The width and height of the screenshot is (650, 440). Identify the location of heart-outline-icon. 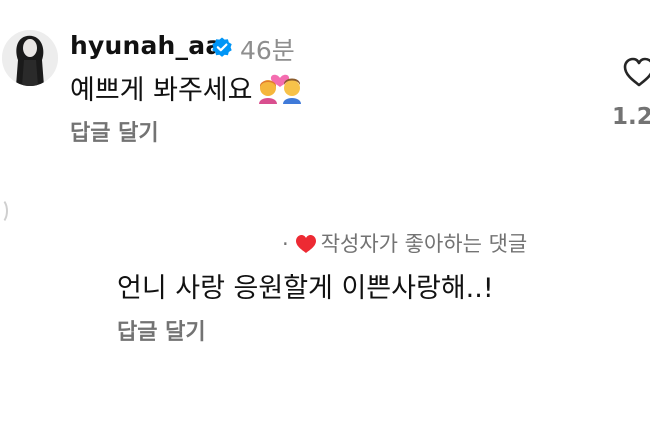
(636, 72).